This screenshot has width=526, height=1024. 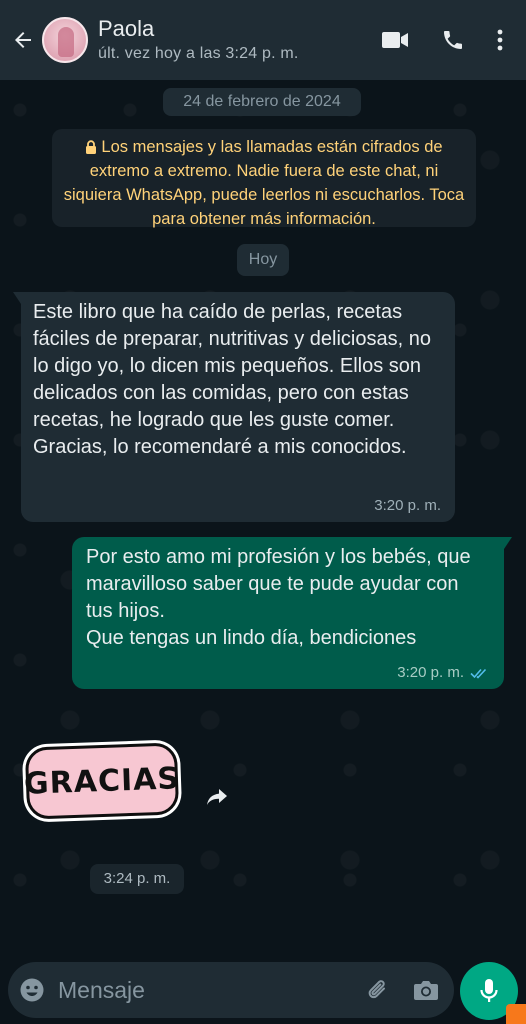 I want to click on back-button, so click(x=23, y=40).